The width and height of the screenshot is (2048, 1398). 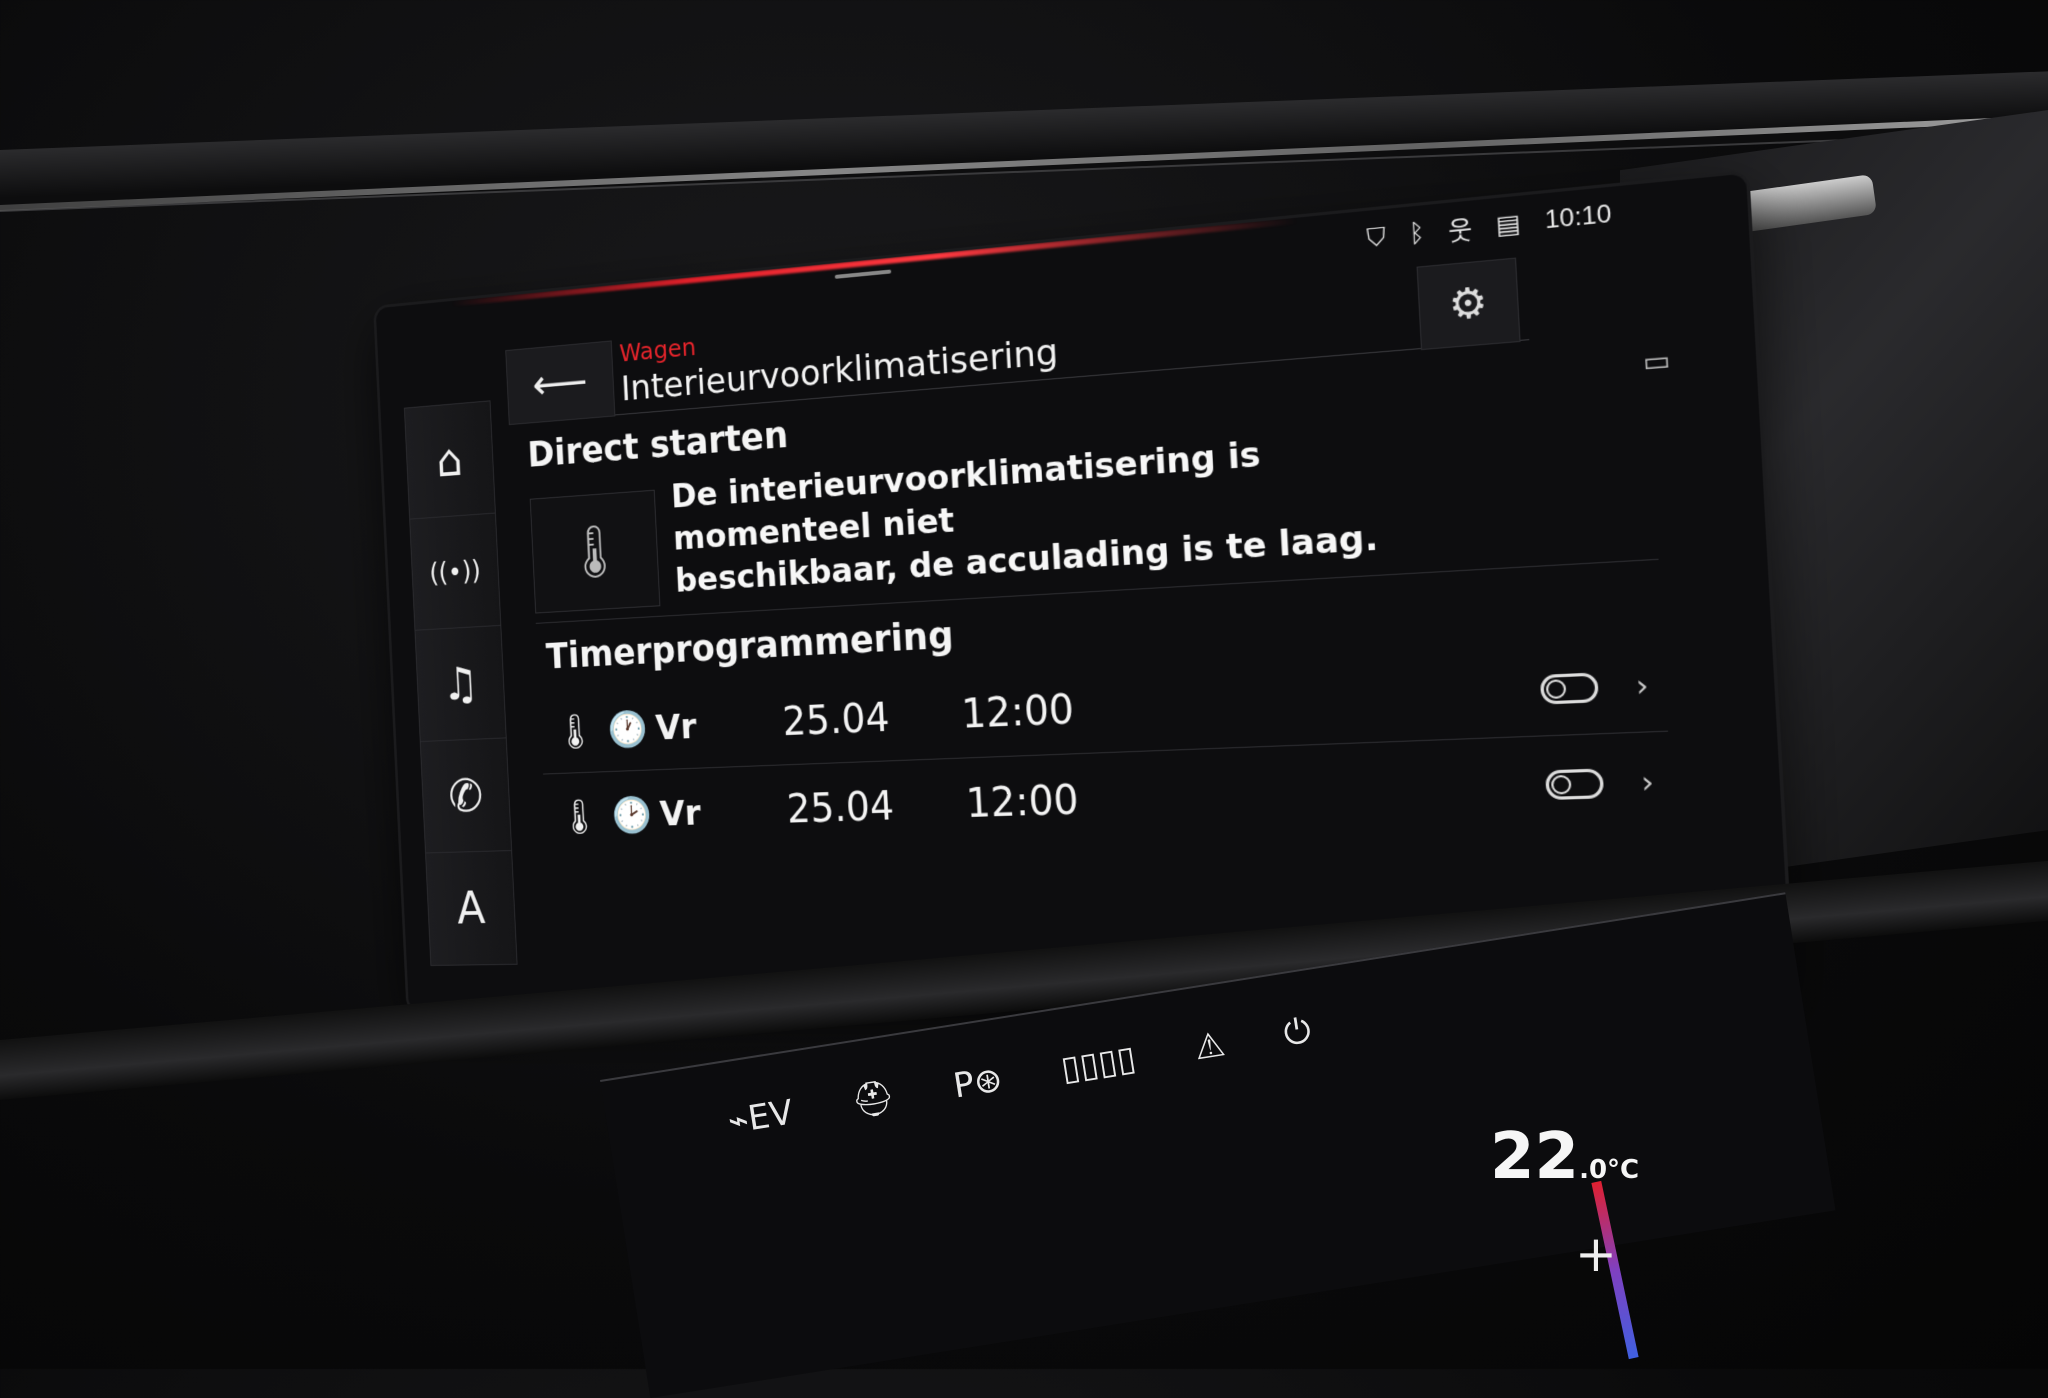 What do you see at coordinates (760, 1118) in the screenshot?
I see `ev-mode-icon: ⌁EV` at bounding box center [760, 1118].